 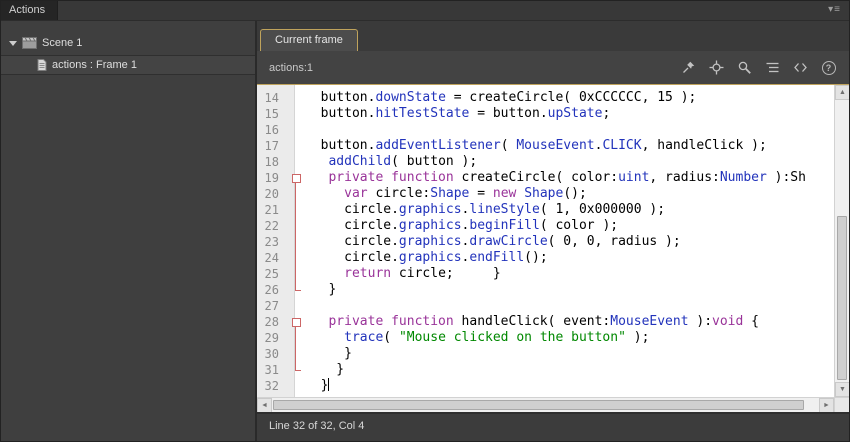 I want to click on pin-script-icon, so click(x=688, y=68).